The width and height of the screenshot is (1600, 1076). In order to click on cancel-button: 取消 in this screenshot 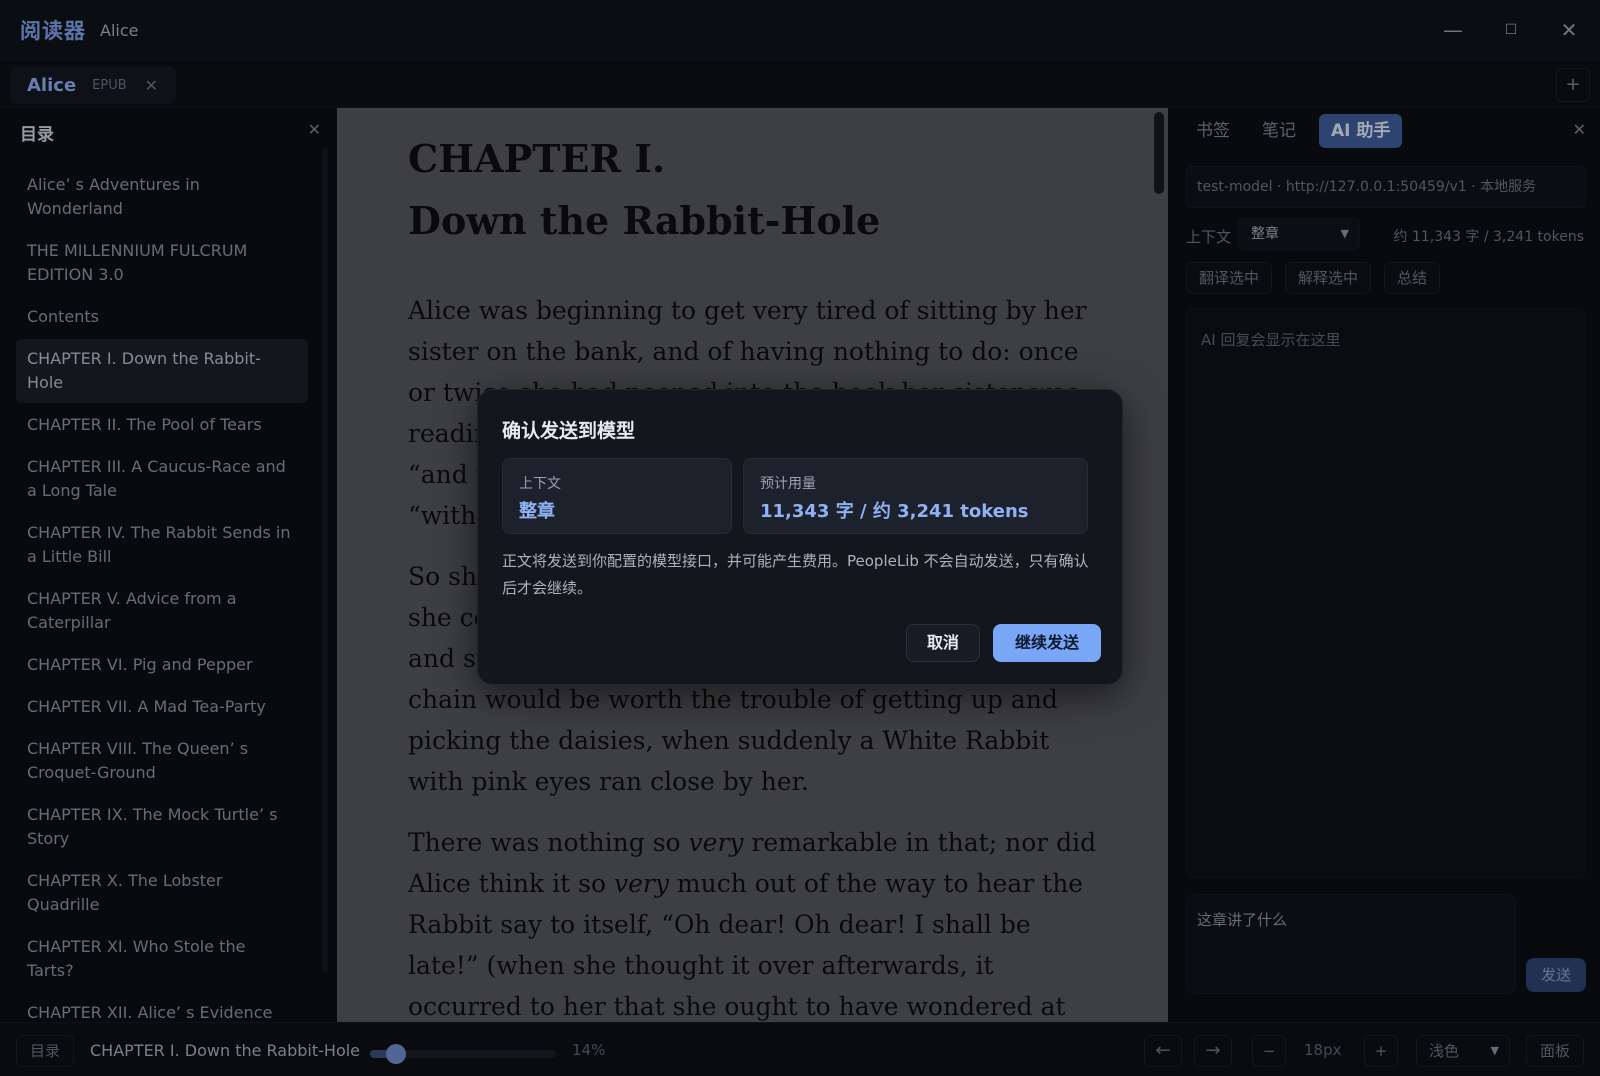, I will do `click(943, 643)`.